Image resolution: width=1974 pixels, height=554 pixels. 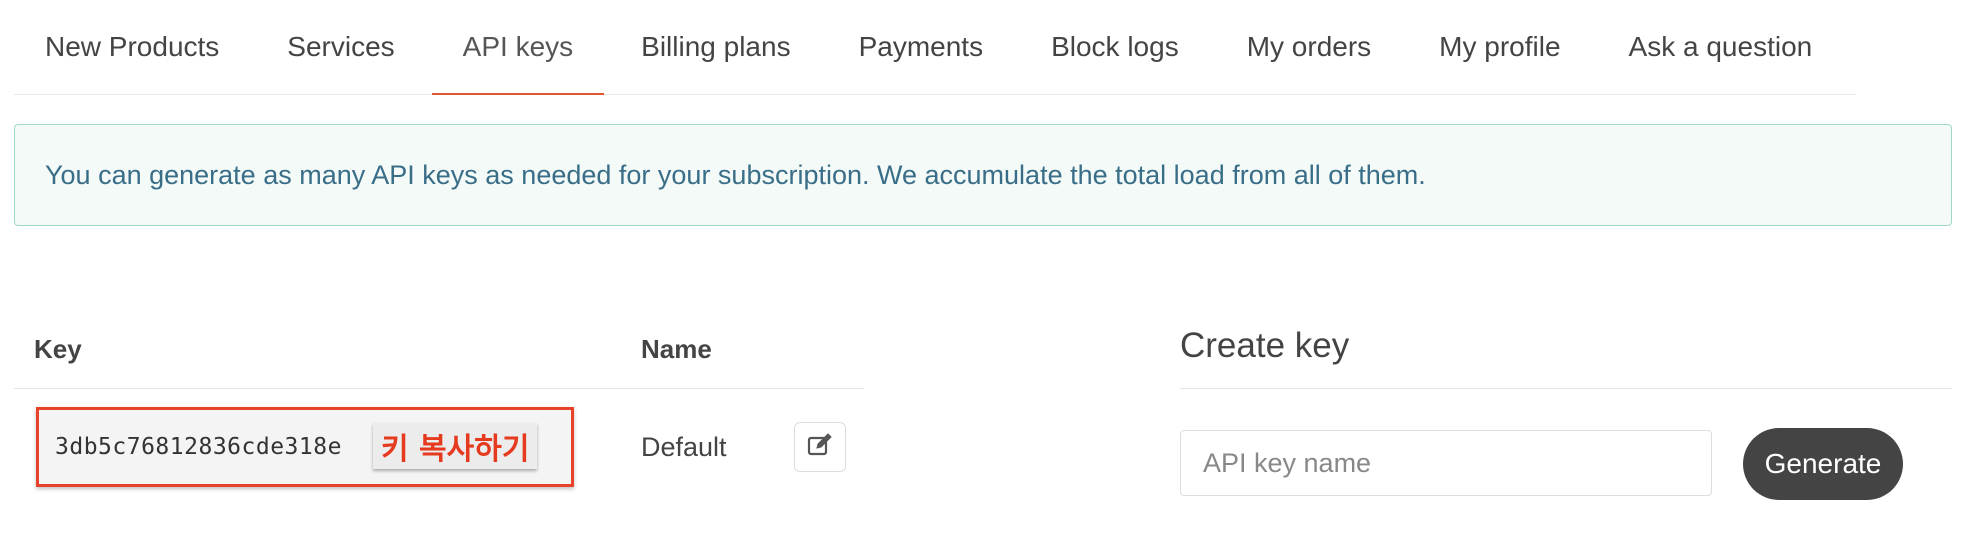 I want to click on tab-ask-a-question: Ask a question, so click(x=1721, y=47).